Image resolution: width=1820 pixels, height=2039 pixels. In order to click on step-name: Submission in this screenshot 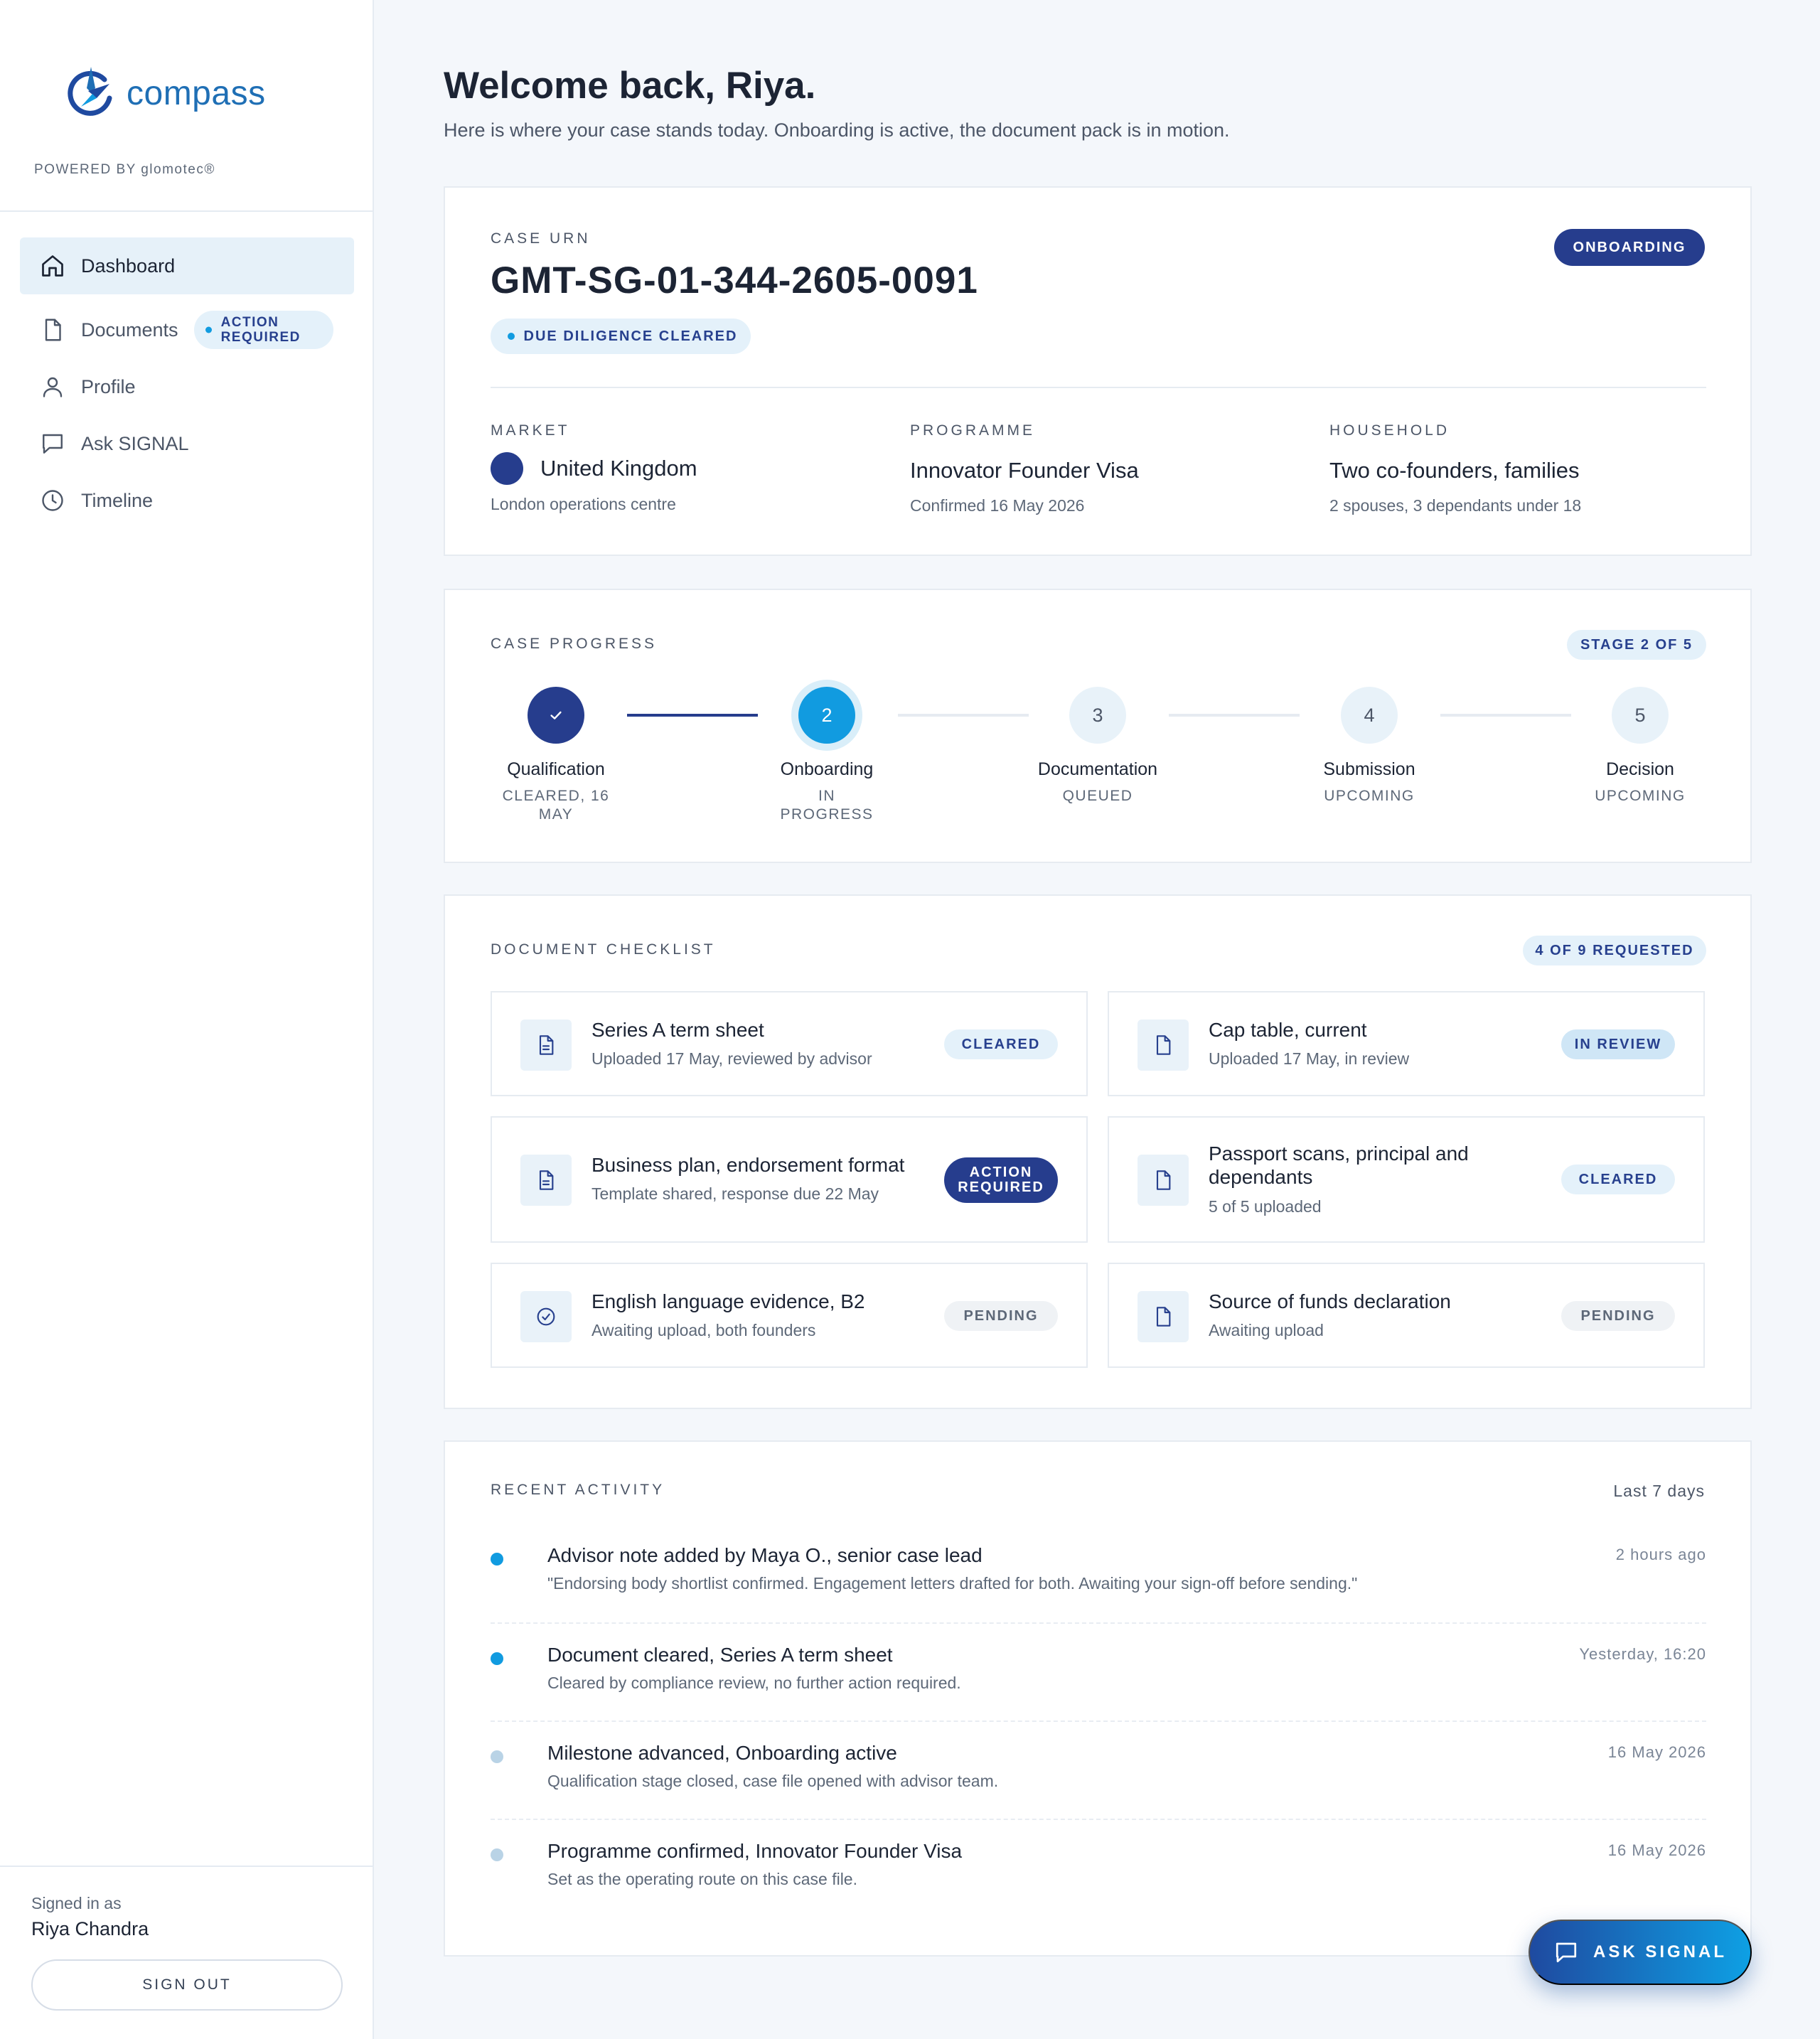, I will do `click(1369, 769)`.